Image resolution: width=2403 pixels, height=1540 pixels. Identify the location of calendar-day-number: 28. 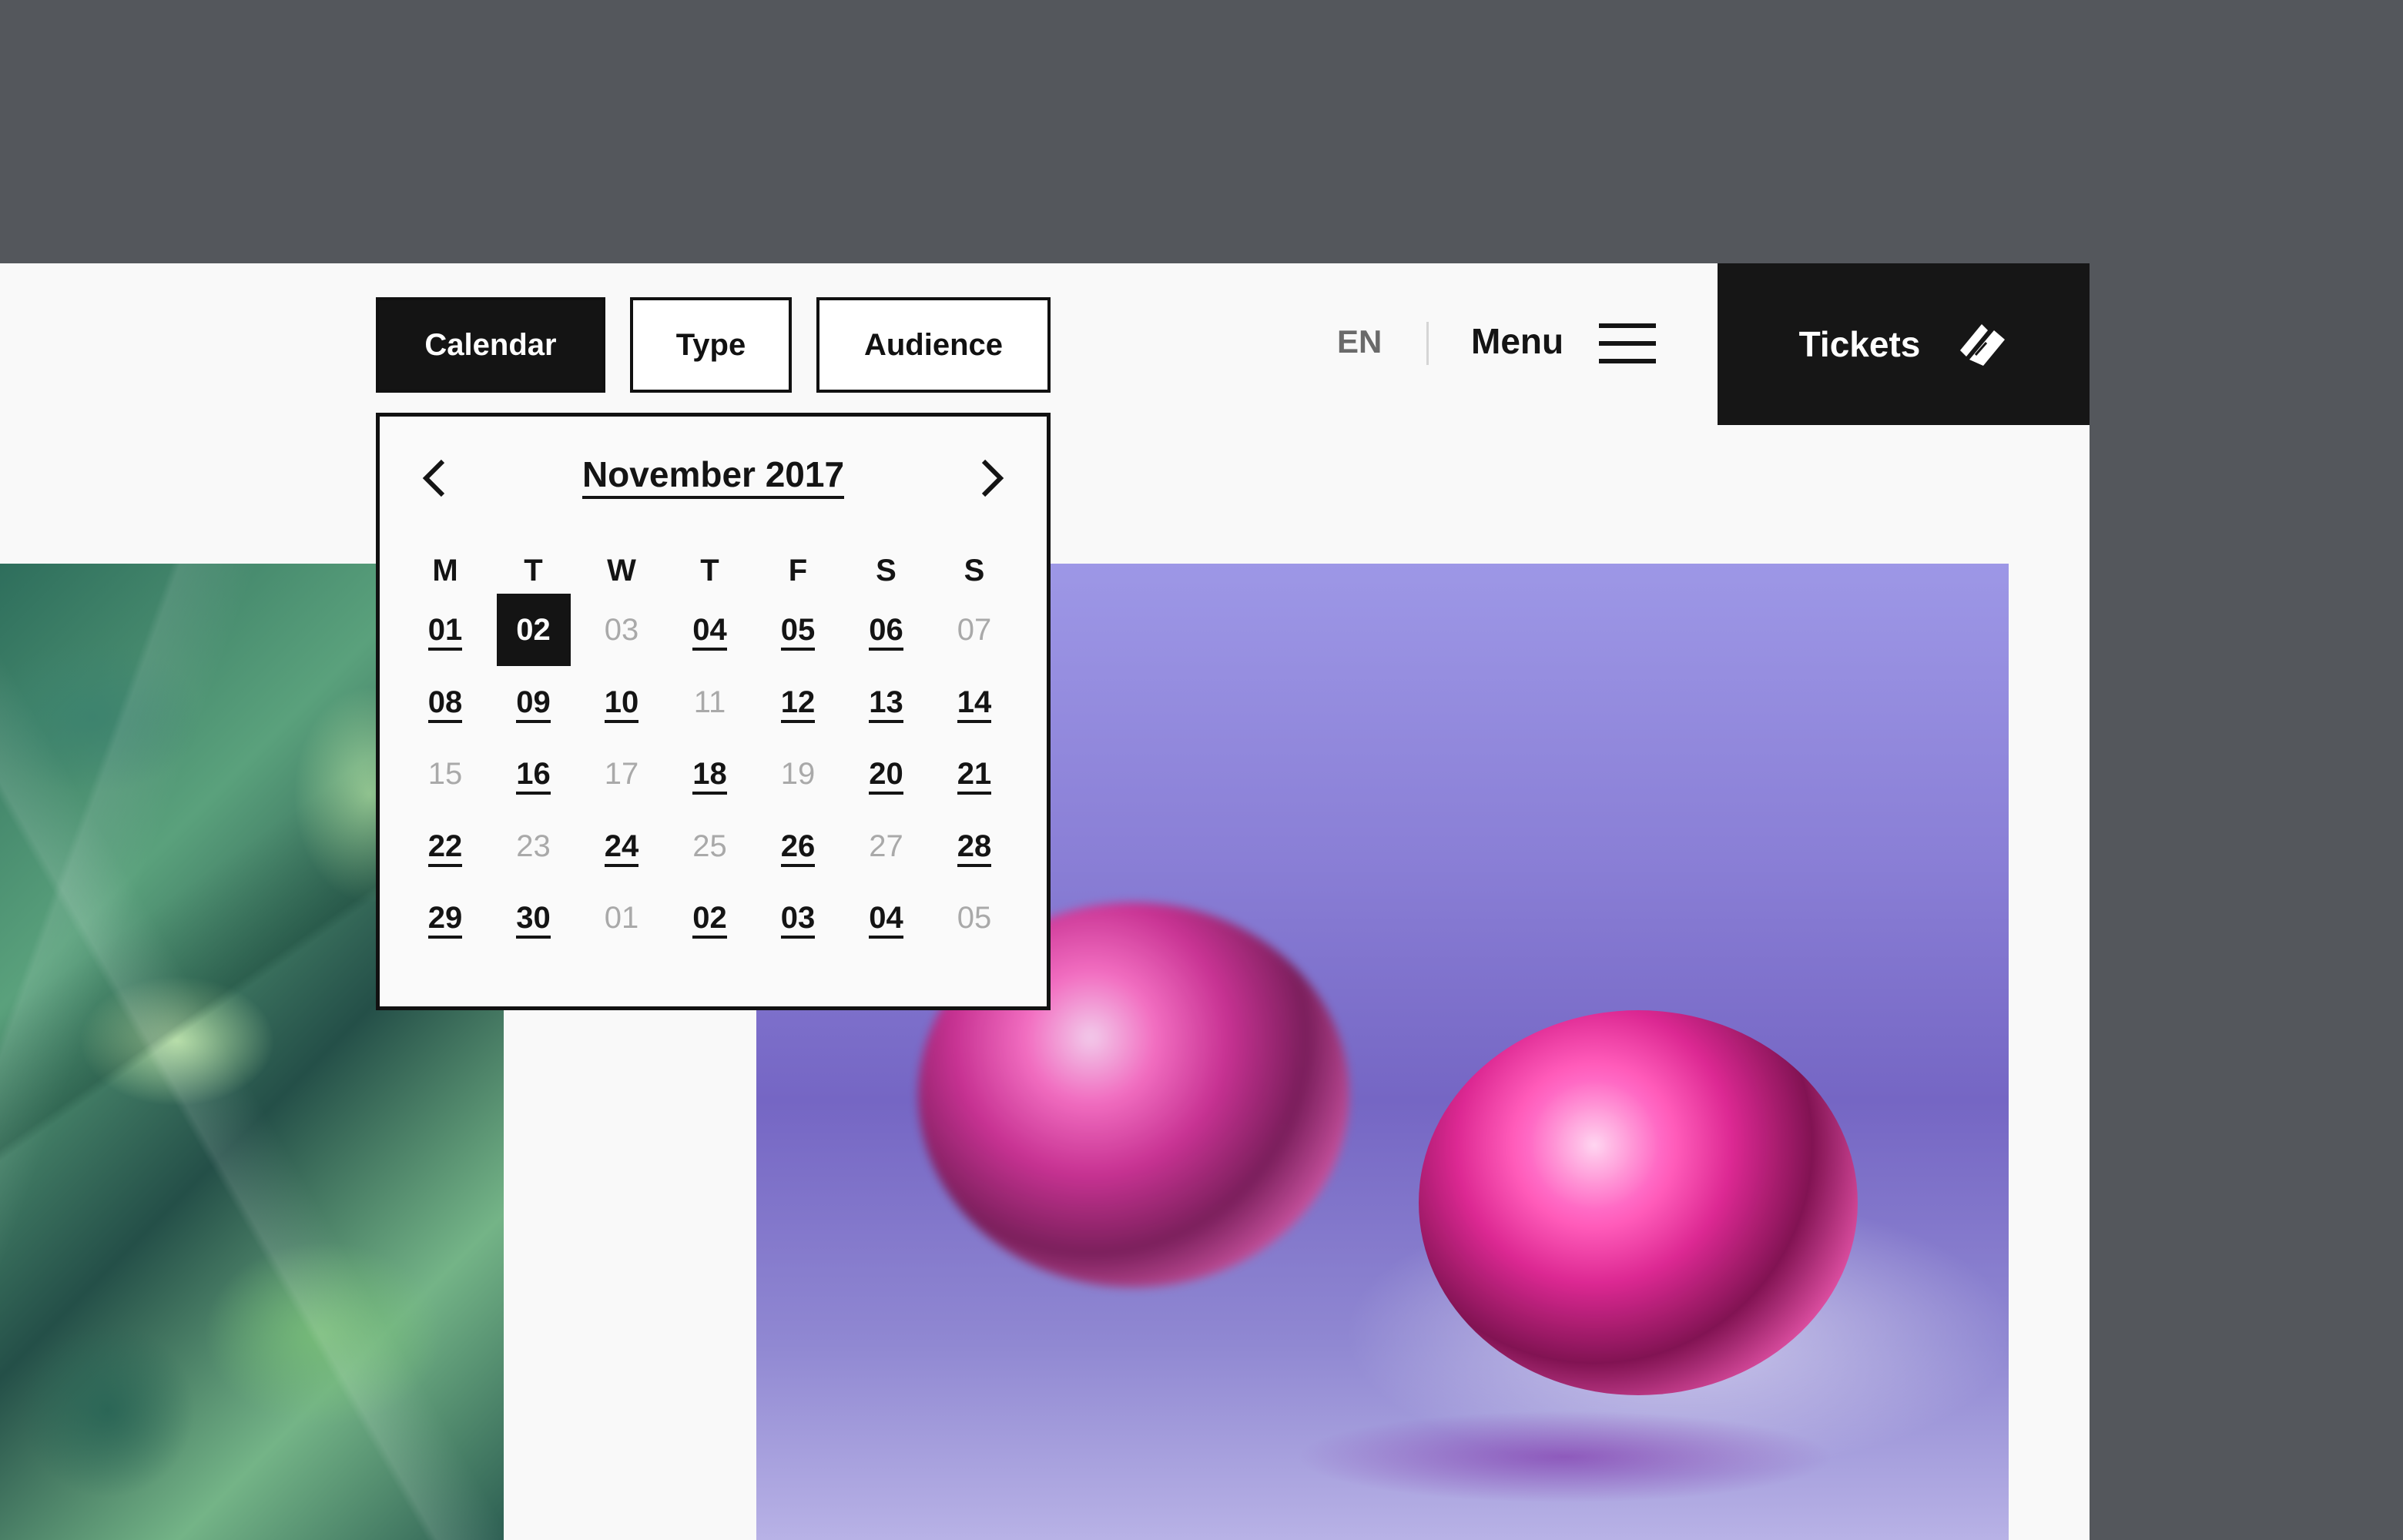
(975, 848).